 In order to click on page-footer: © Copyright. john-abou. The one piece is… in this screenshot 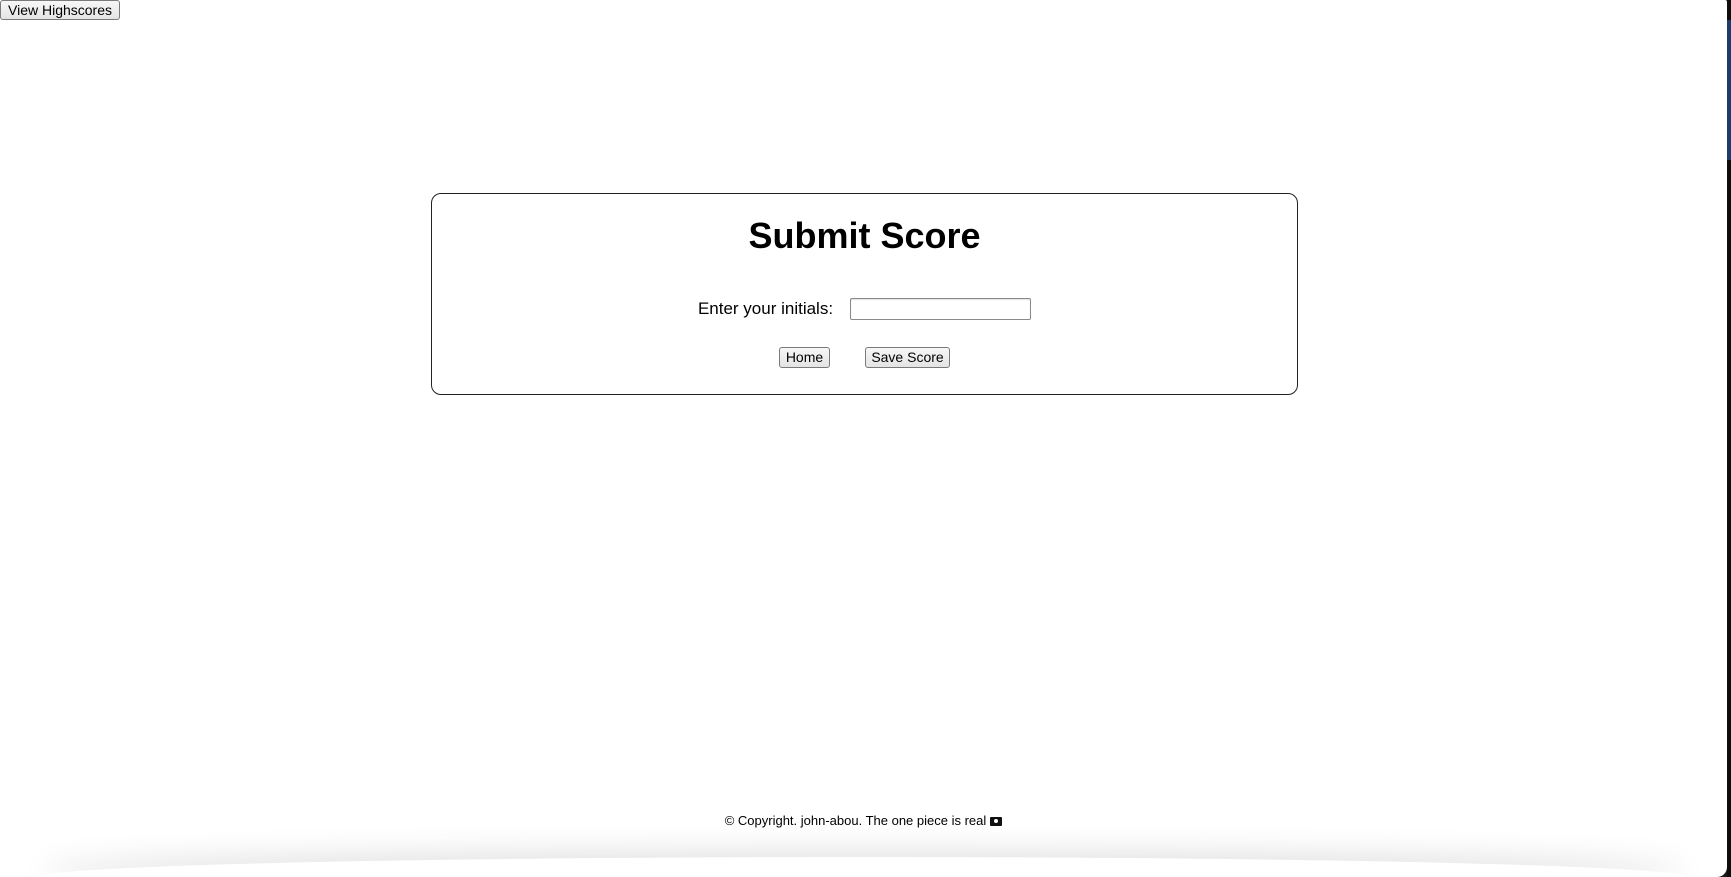, I will do `click(863, 821)`.